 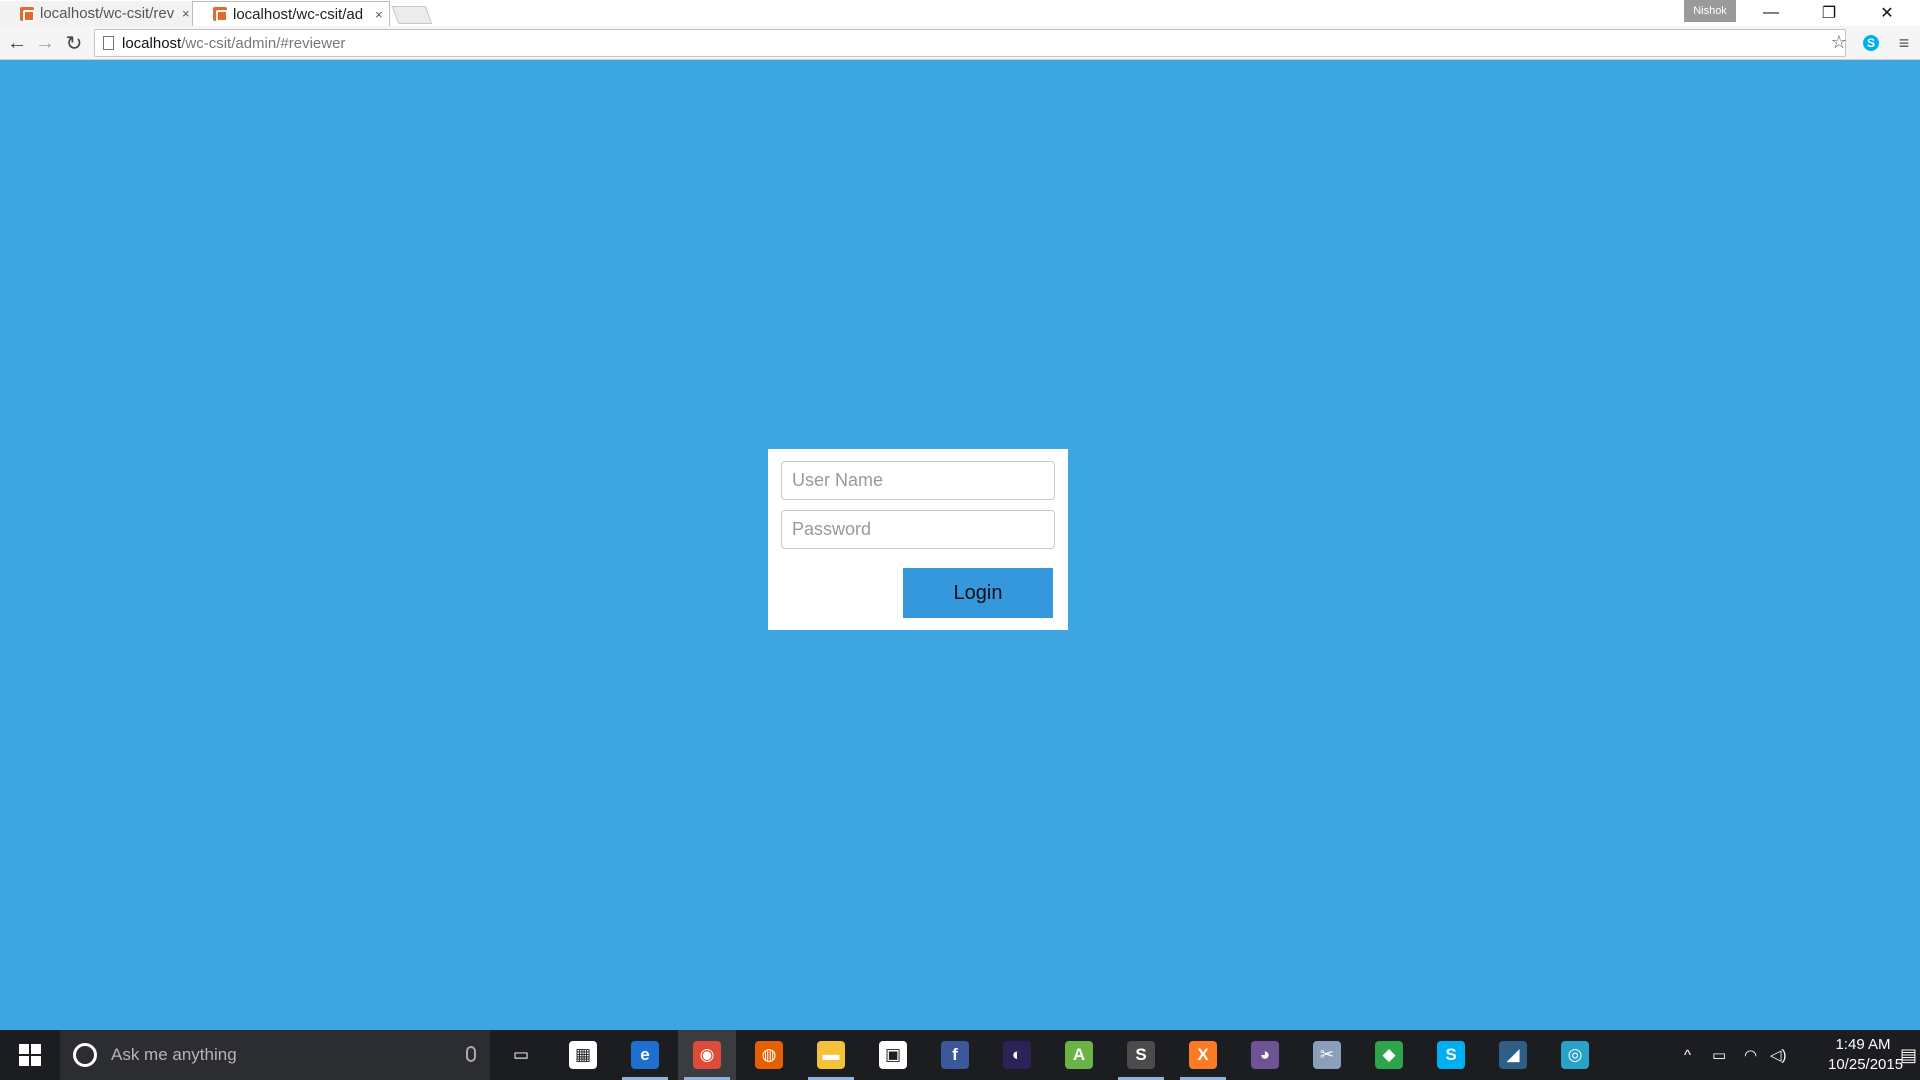 I want to click on volume-icon: ◁), so click(x=1778, y=1055).